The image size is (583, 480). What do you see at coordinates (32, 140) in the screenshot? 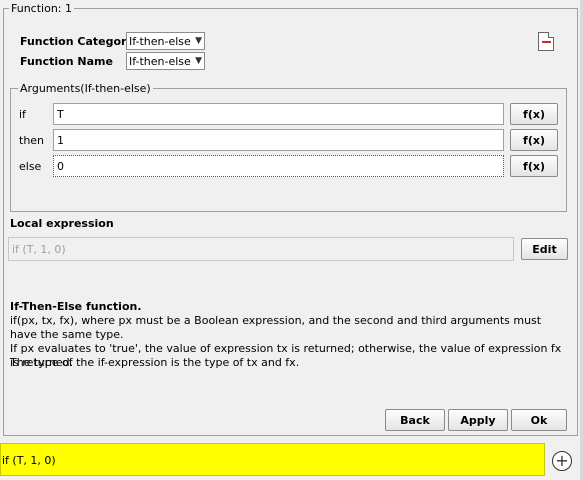
I see `then-label: then` at bounding box center [32, 140].